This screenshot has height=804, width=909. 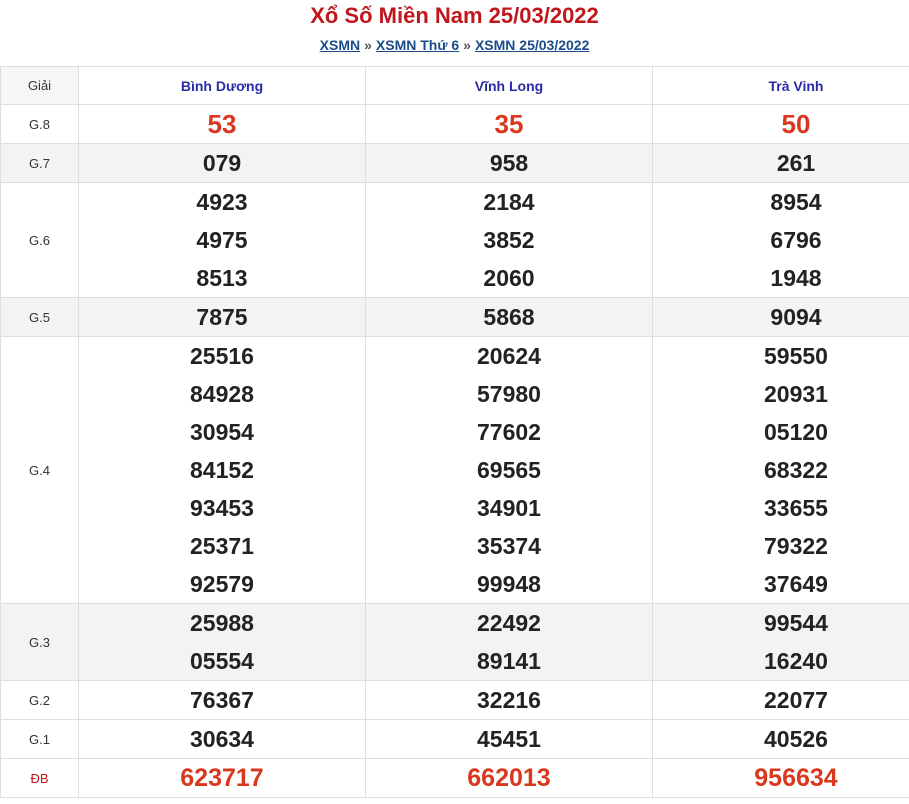 I want to click on prize-number: 05554, so click(x=222, y=661).